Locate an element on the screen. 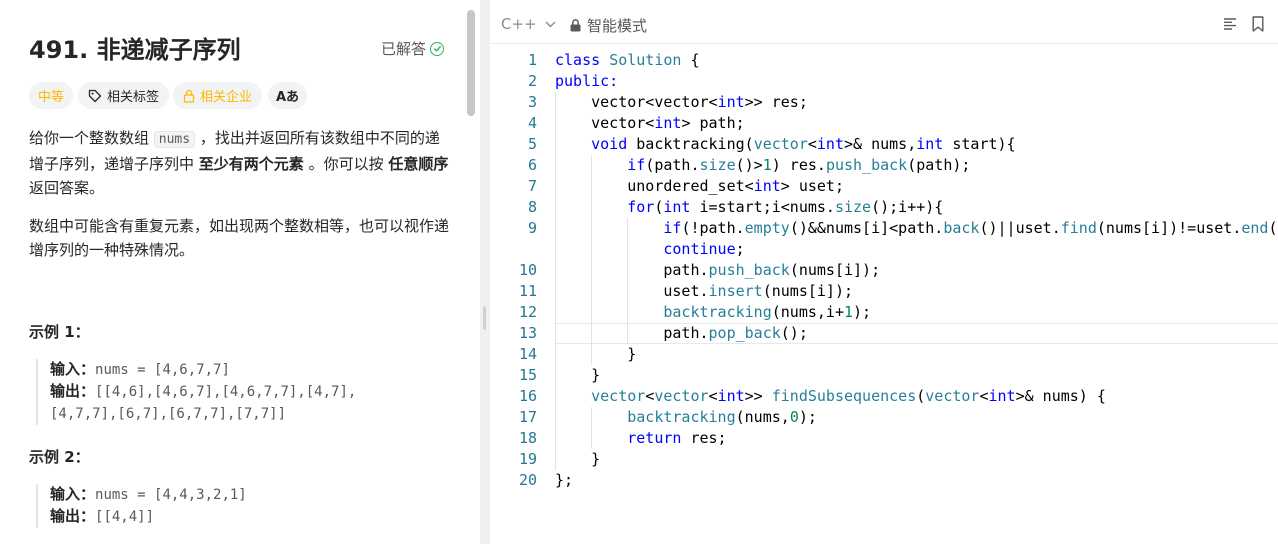 The width and height of the screenshot is (1278, 544). tag-icon is located at coordinates (95, 95).